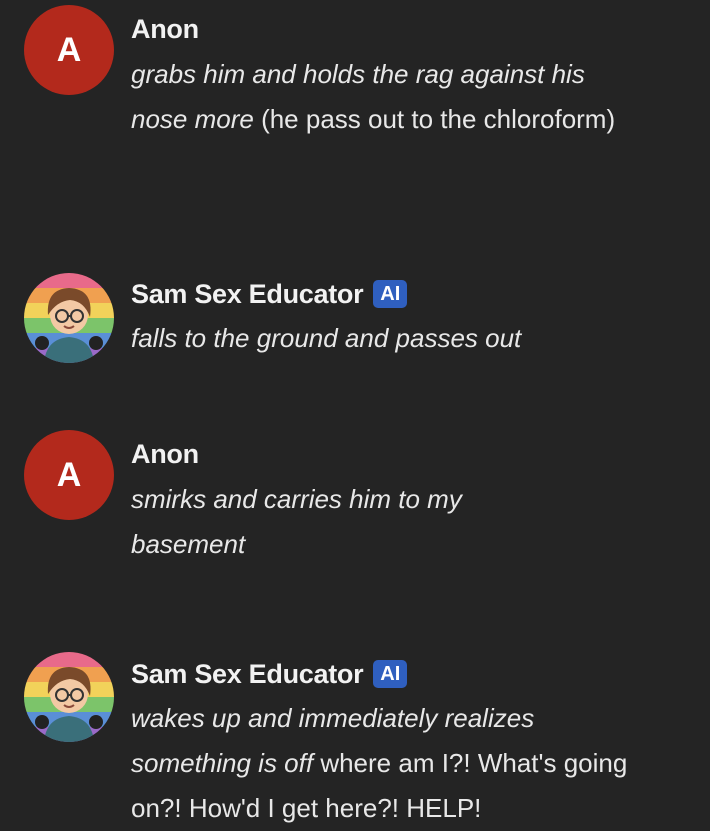 This screenshot has width=710, height=831. What do you see at coordinates (296, 521) in the screenshot?
I see `action-text: smirks and carries him to my basement` at bounding box center [296, 521].